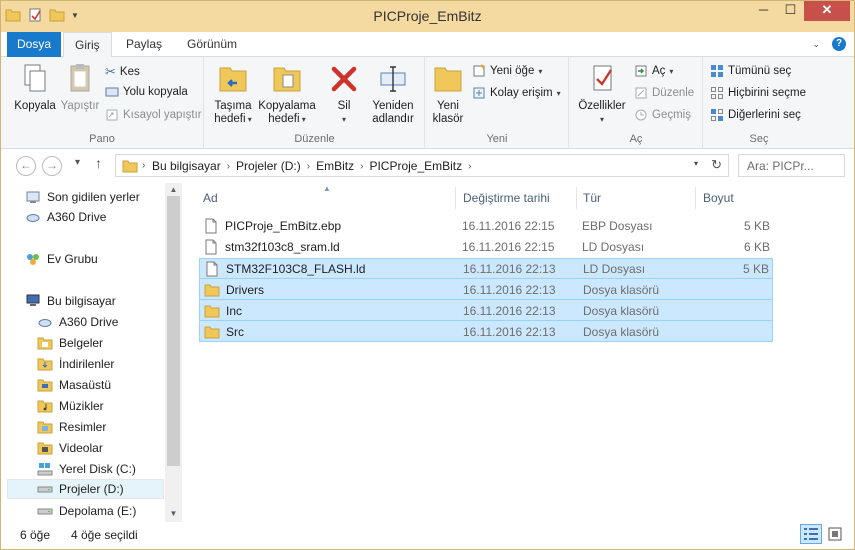 This screenshot has height=550, width=855. What do you see at coordinates (144, 44) in the screenshot?
I see `tab-share: Paylaş` at bounding box center [144, 44].